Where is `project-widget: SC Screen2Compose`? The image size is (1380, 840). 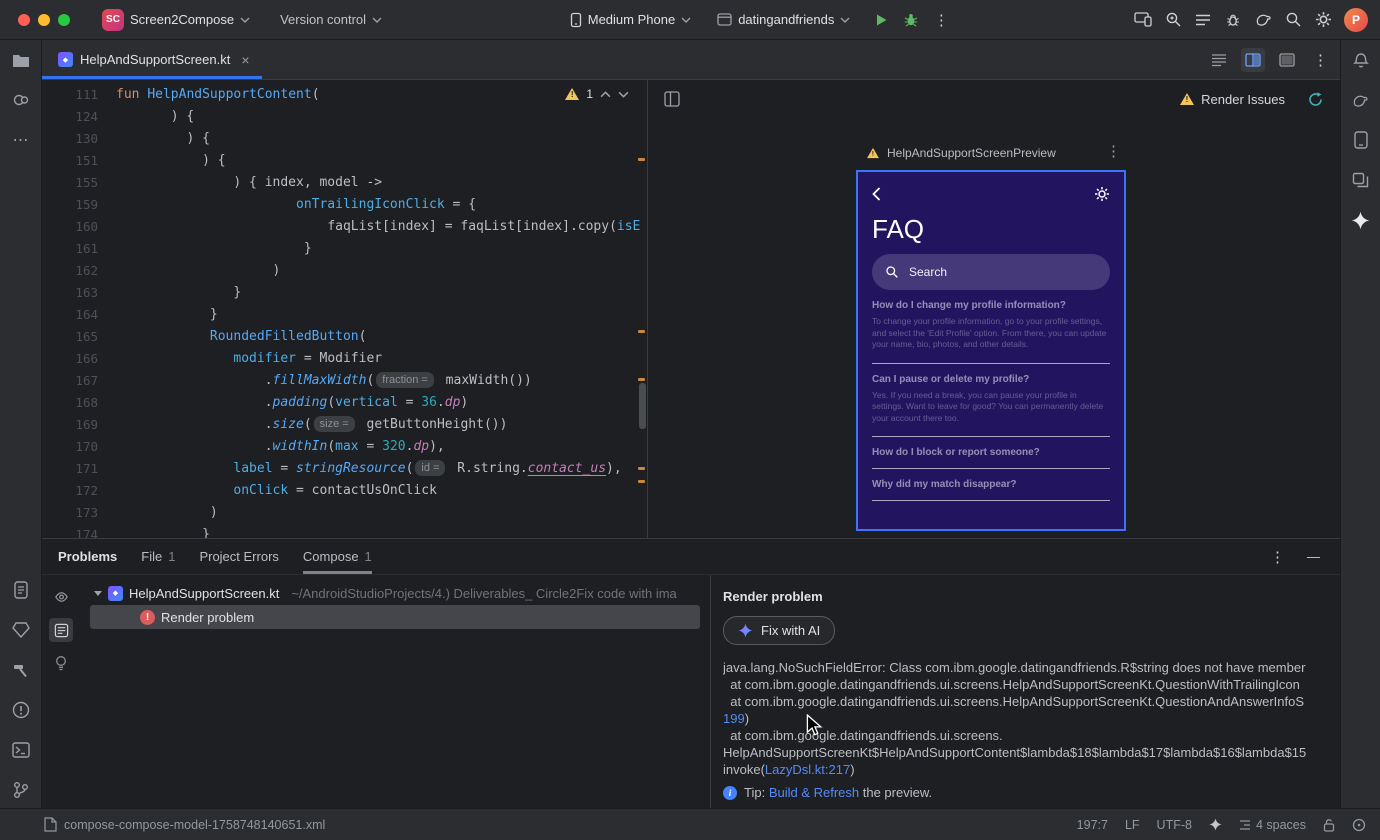 project-widget: SC Screen2Compose is located at coordinates (176, 20).